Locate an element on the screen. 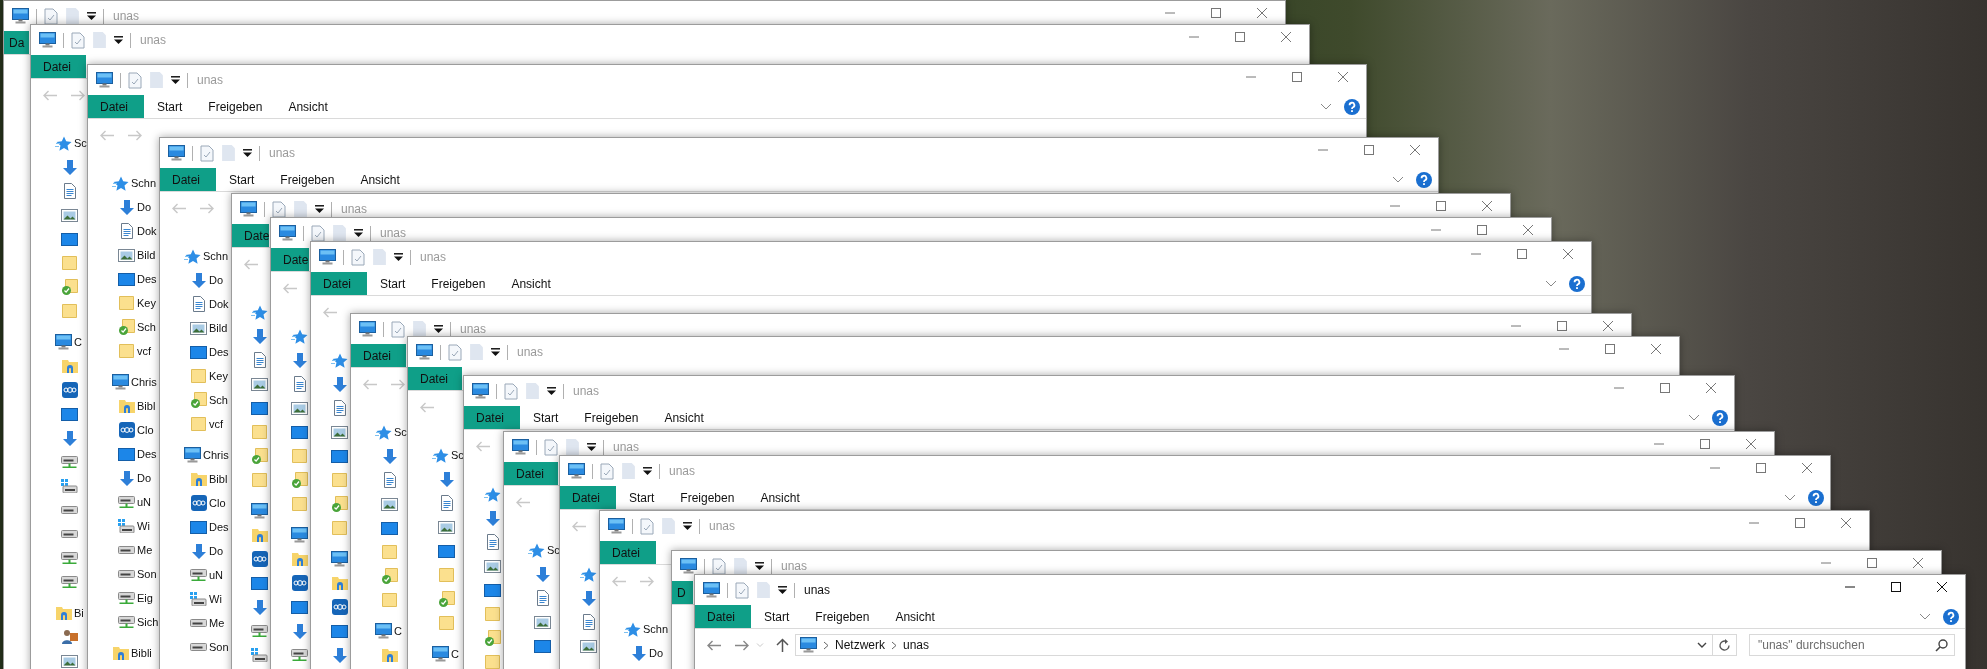 The width and height of the screenshot is (1987, 669). nav-item: C is located at coordinates (445, 654).